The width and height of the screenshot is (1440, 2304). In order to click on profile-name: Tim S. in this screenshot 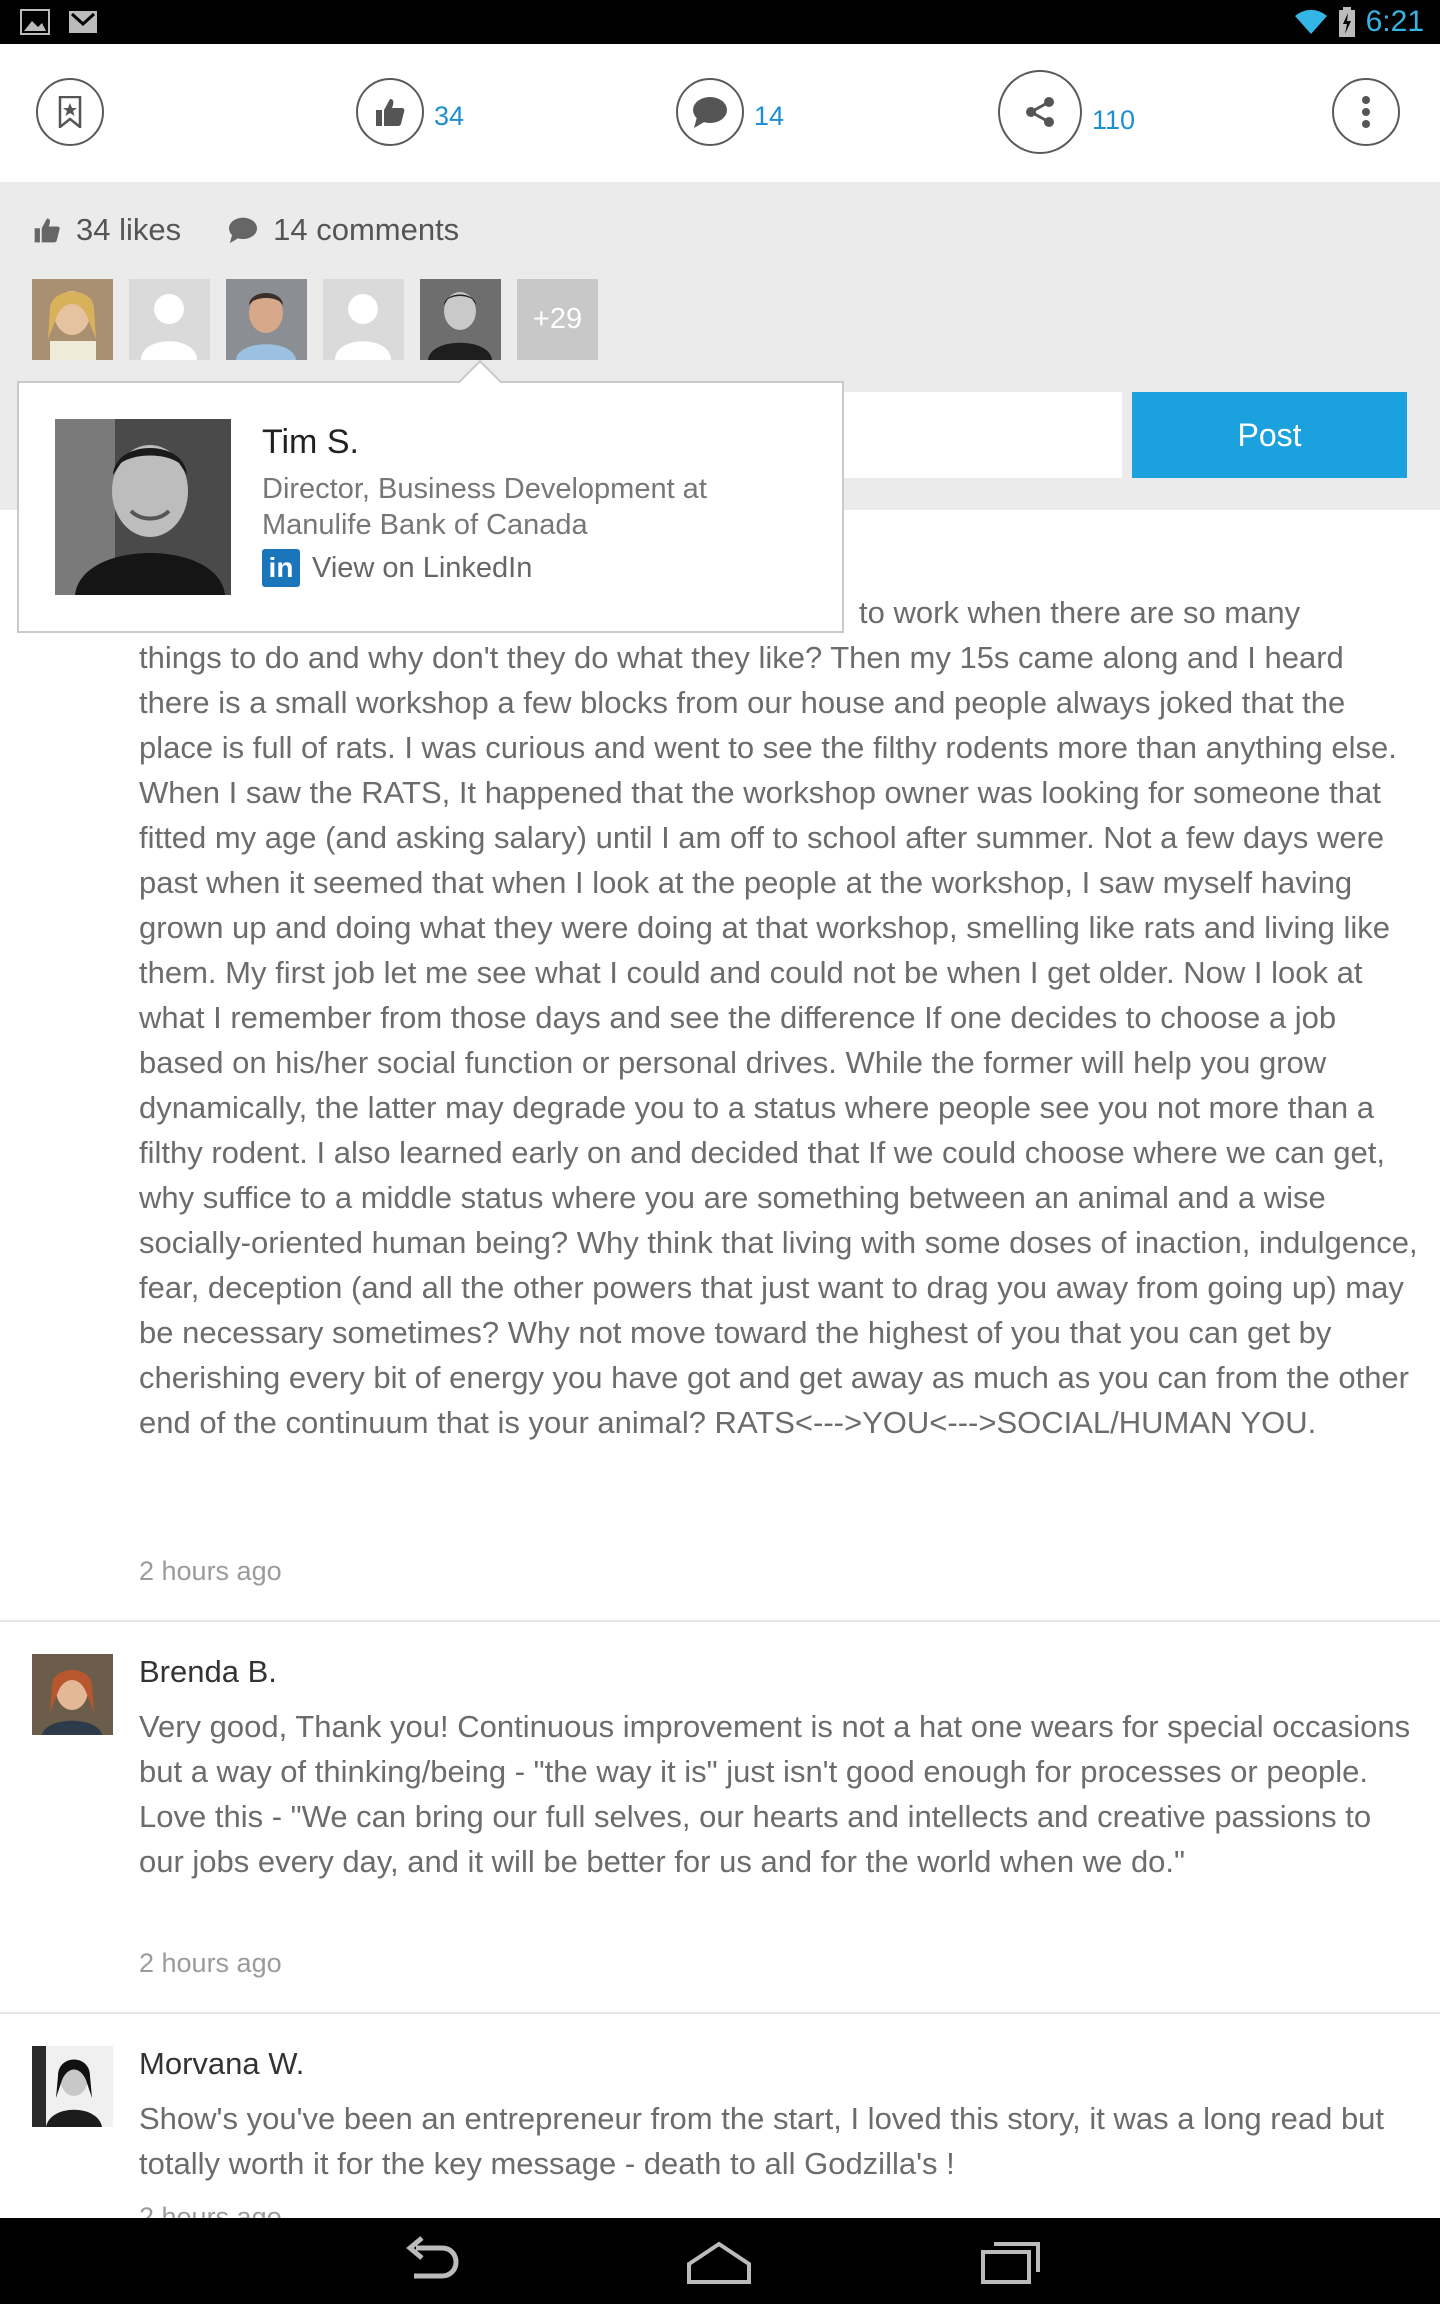, I will do `click(310, 442)`.